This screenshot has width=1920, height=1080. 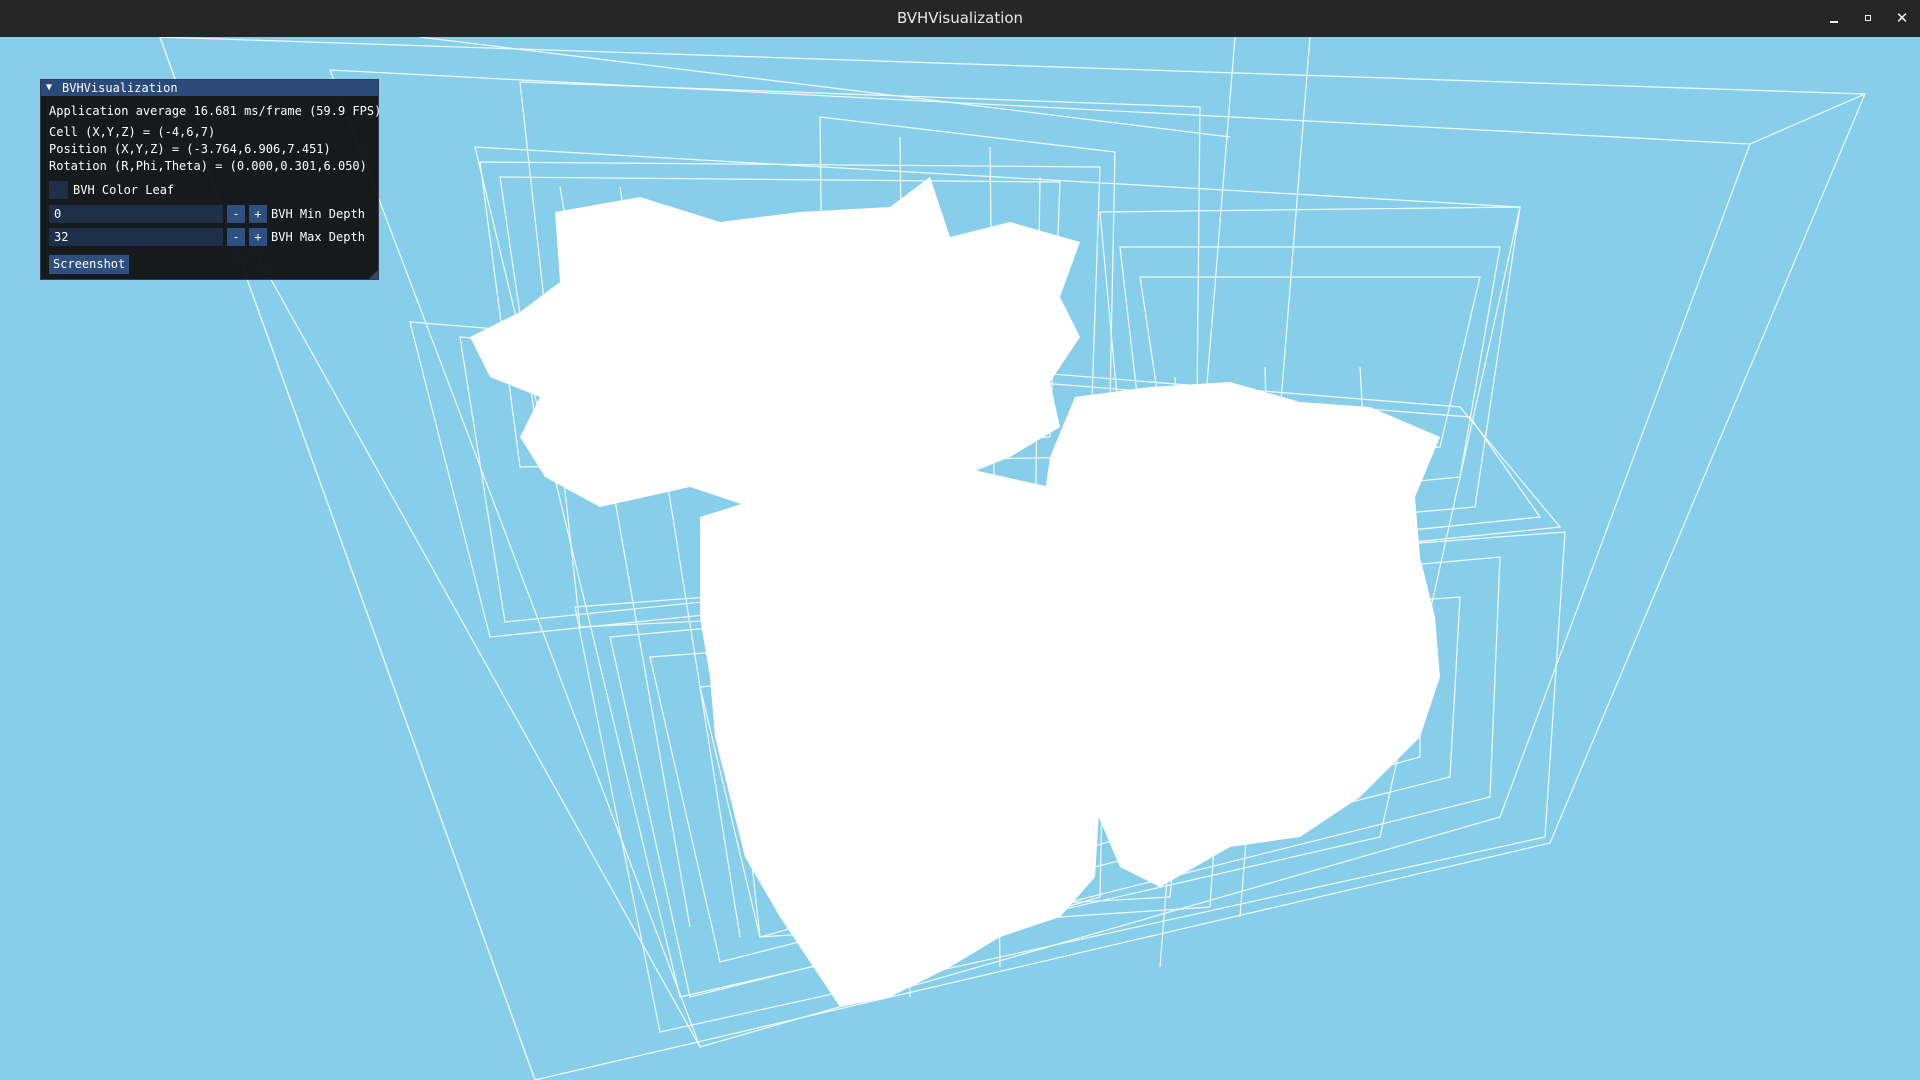 I want to click on min-depth-input, so click(x=136, y=214).